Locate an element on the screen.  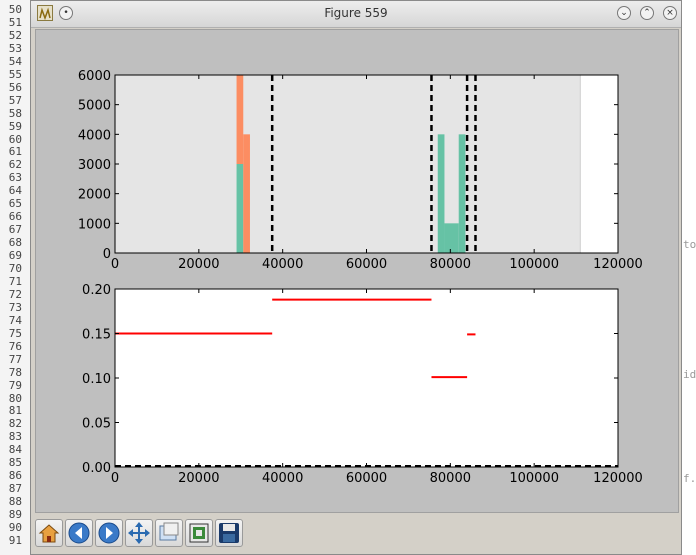
line-number: 65 is located at coordinates (15, 204).